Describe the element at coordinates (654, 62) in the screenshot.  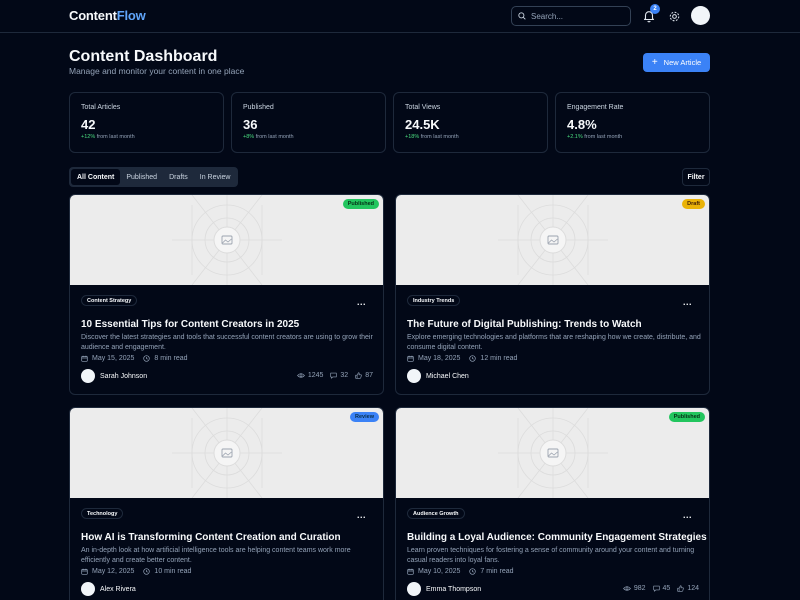
I see `plus-icon: +` at that location.